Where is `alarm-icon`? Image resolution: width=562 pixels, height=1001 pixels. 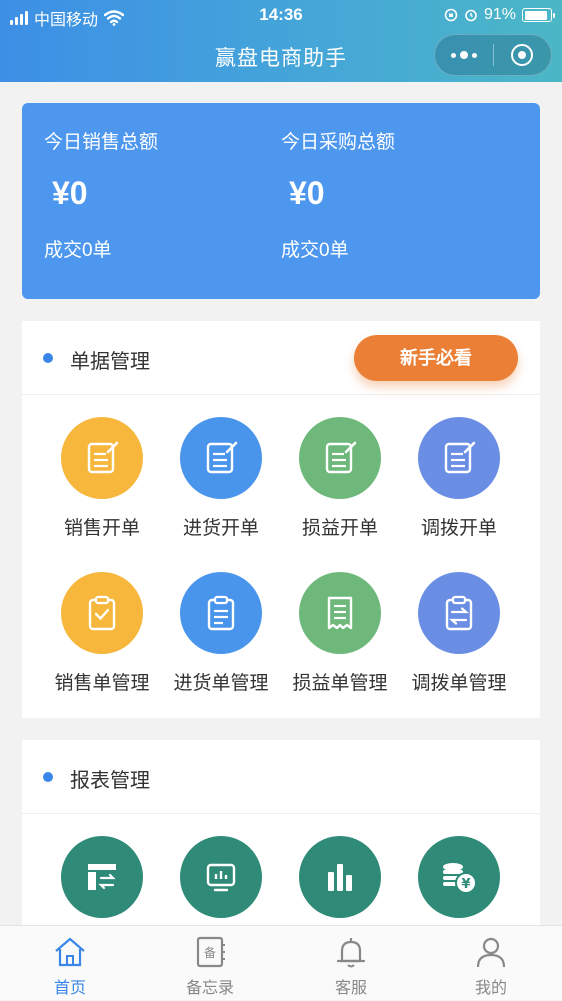
alarm-icon is located at coordinates (471, 15).